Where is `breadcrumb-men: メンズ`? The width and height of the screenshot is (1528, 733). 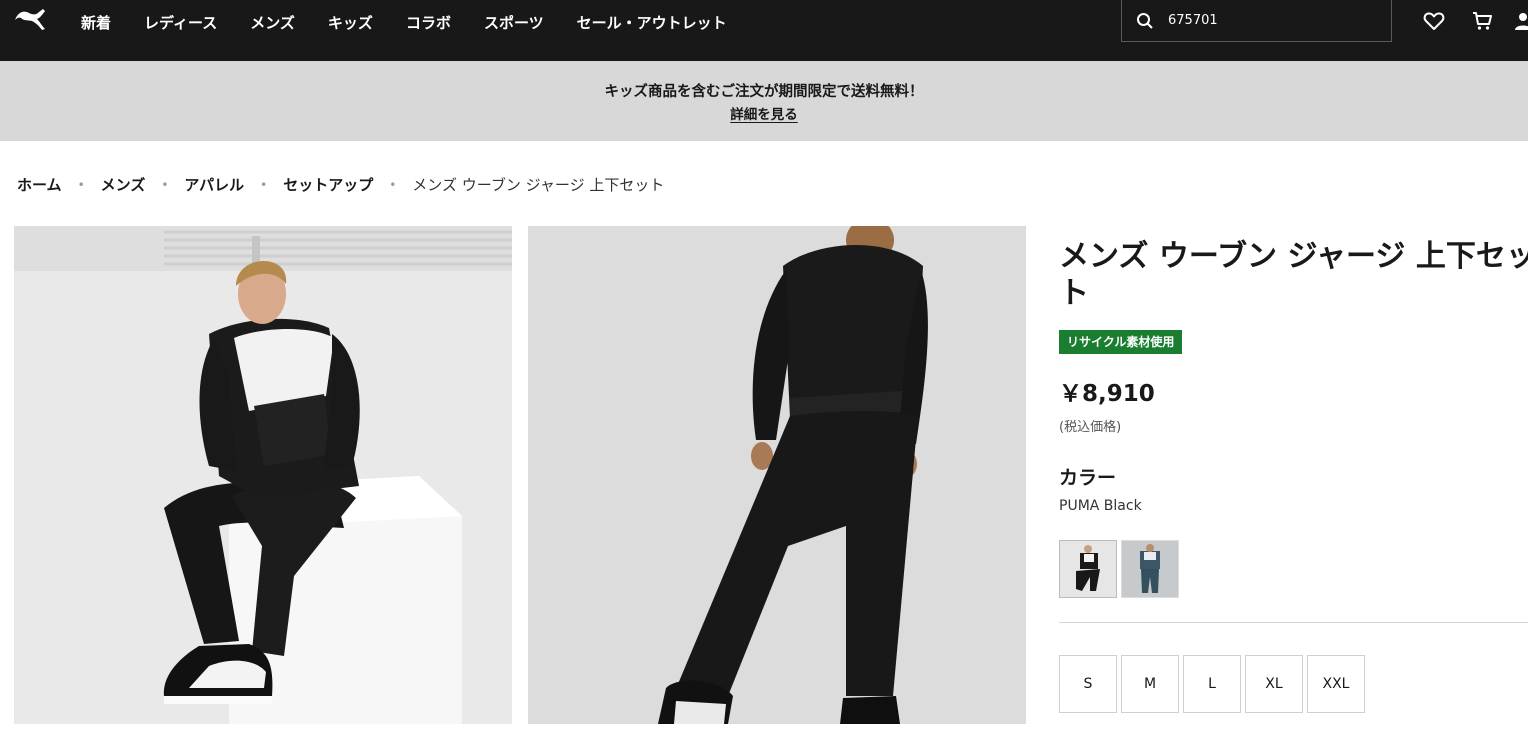
breadcrumb-men: メンズ is located at coordinates (123, 184).